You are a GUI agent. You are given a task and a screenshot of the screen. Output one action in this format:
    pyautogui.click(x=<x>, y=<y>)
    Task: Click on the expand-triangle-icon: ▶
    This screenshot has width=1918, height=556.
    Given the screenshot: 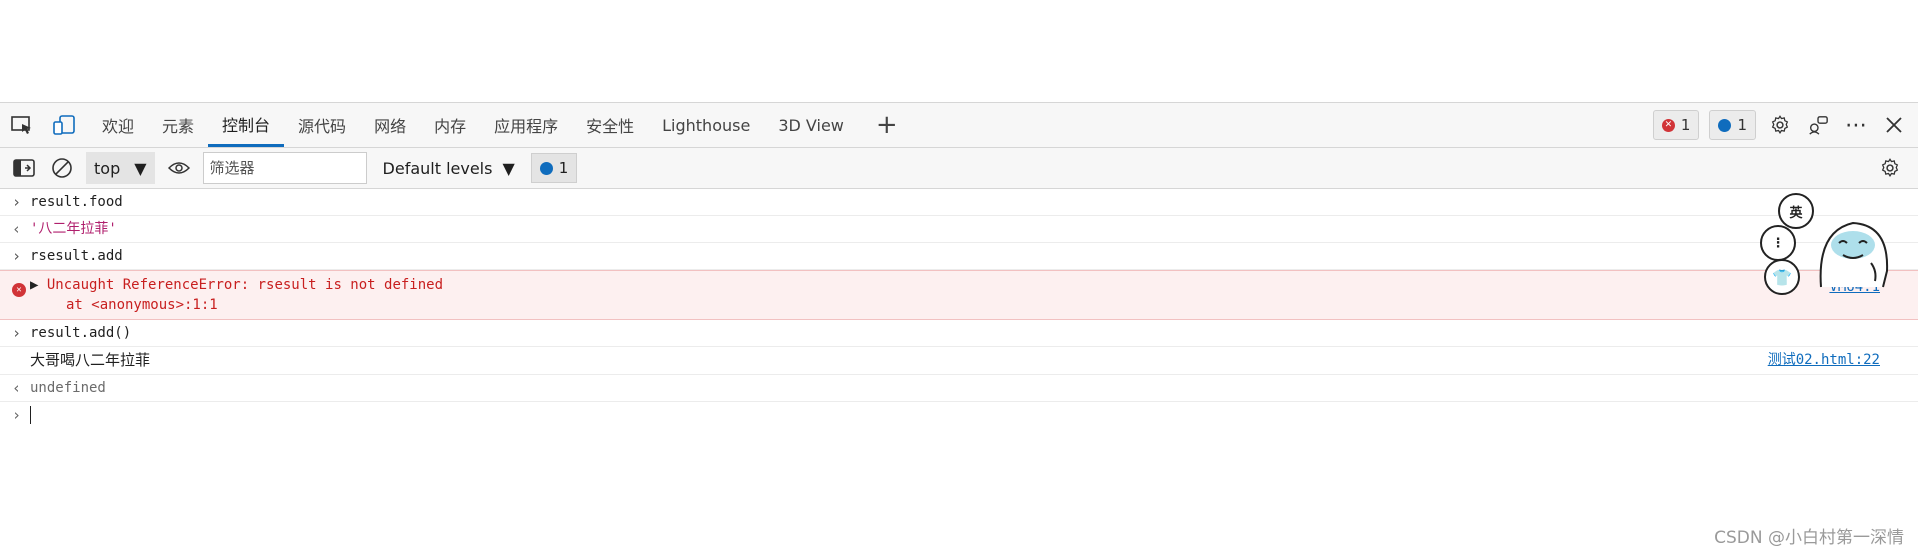 What is the action you would take?
    pyautogui.click(x=34, y=285)
    